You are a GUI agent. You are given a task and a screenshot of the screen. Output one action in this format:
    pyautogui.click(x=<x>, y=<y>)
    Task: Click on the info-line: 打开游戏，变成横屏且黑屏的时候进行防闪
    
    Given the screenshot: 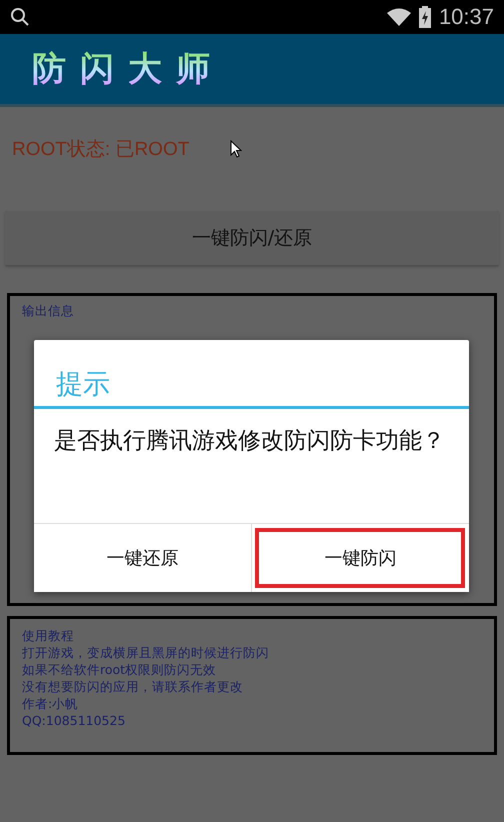 What is the action you would take?
    pyautogui.click(x=146, y=652)
    